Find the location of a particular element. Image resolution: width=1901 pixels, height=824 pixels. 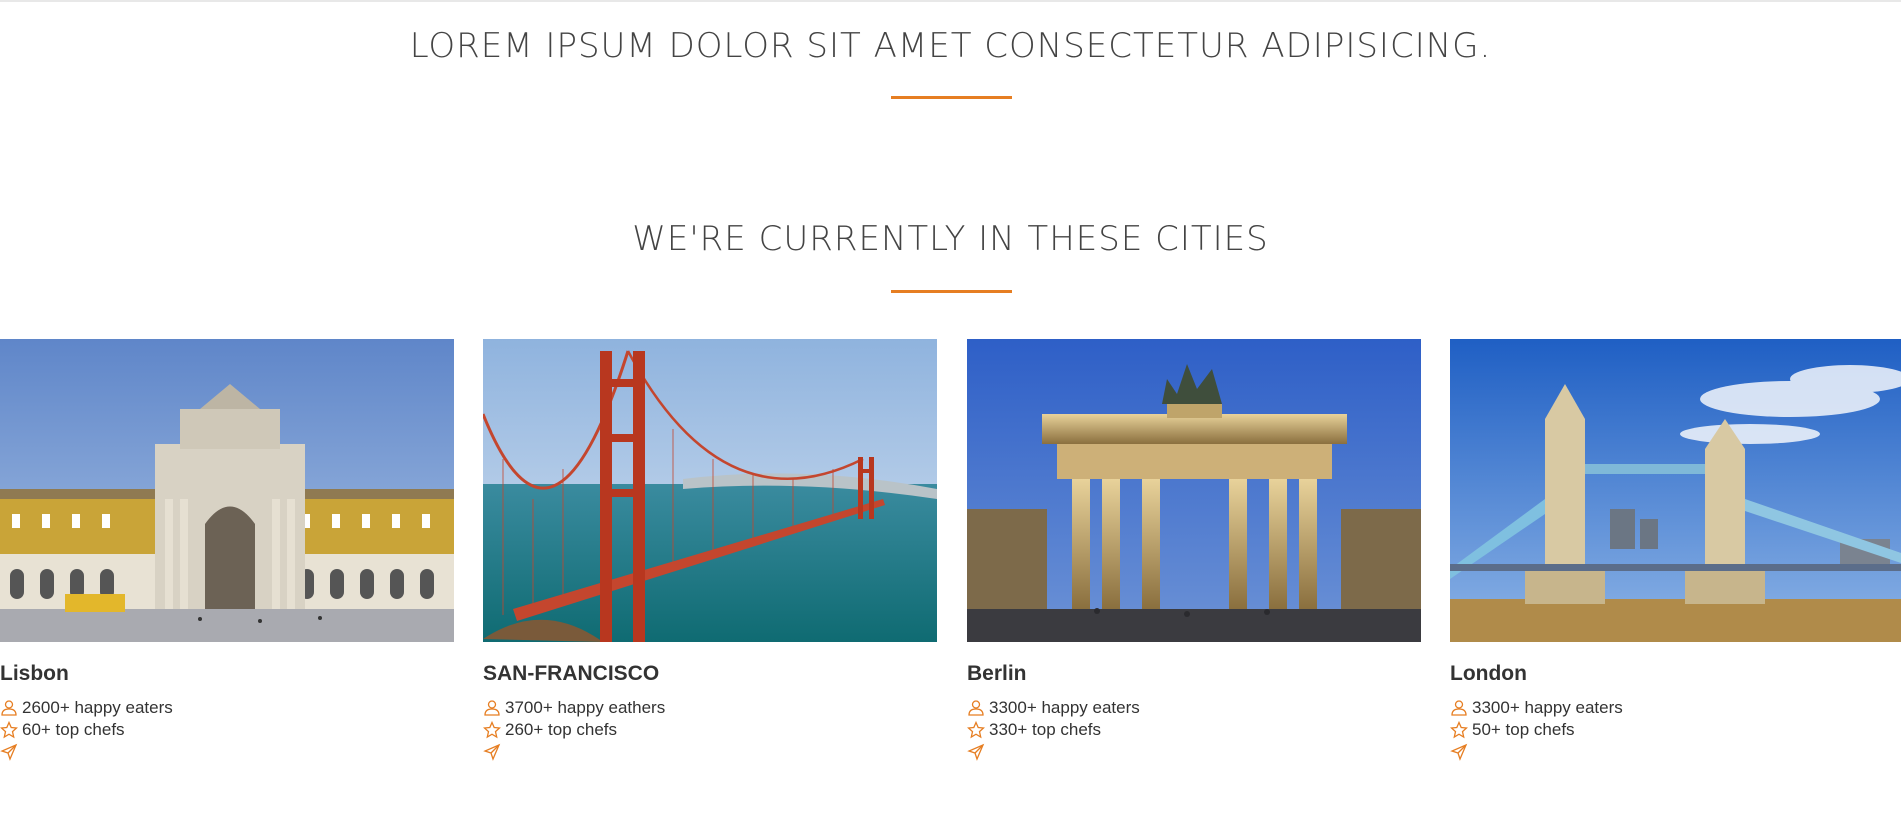

city-card-berlin: Berlin 3300+ happy eaters 330+ top chefs is located at coordinates (1194, 551).